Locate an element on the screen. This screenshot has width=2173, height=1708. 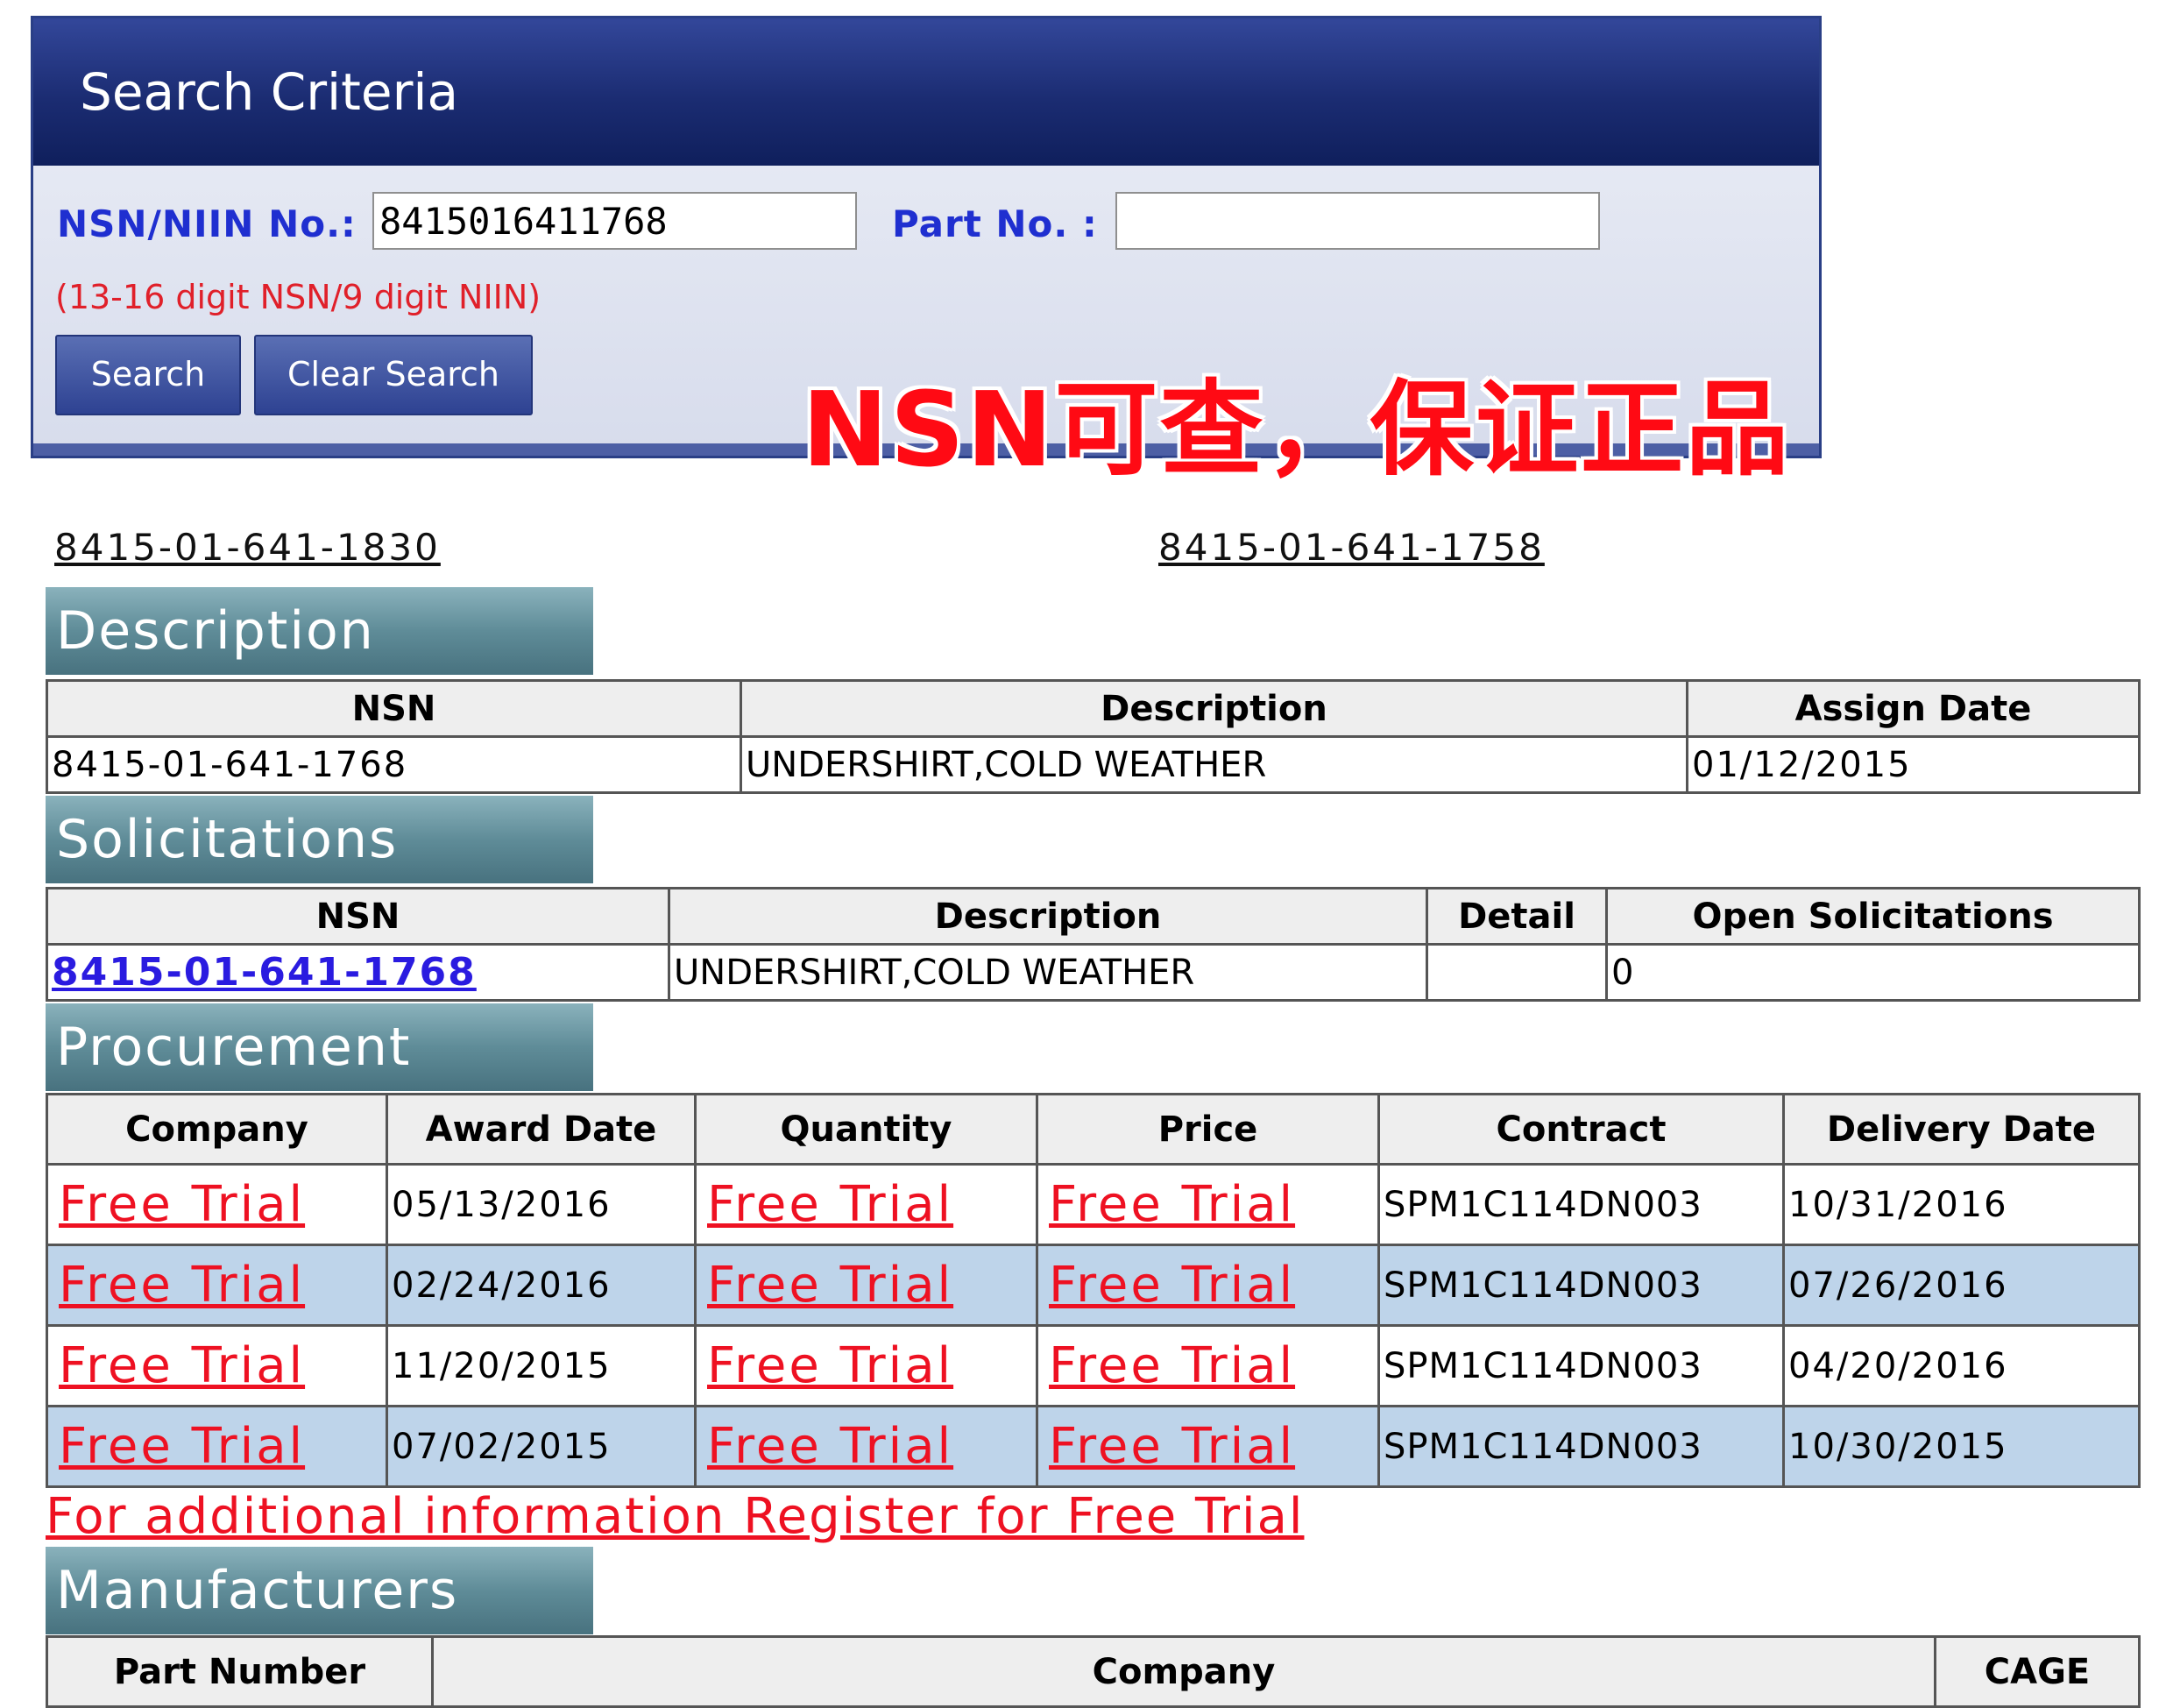
delivery-date-cell: 10/31/2016 is located at coordinates (1962, 1205).